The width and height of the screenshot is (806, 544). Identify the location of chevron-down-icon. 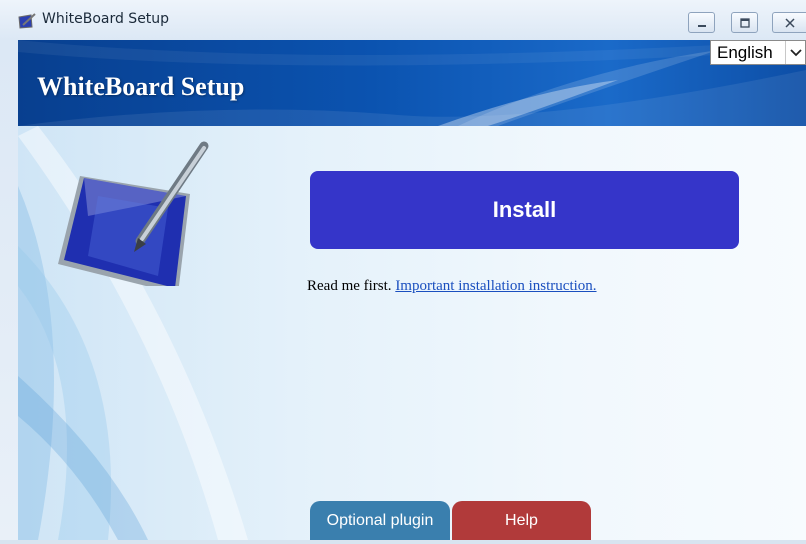
(795, 52).